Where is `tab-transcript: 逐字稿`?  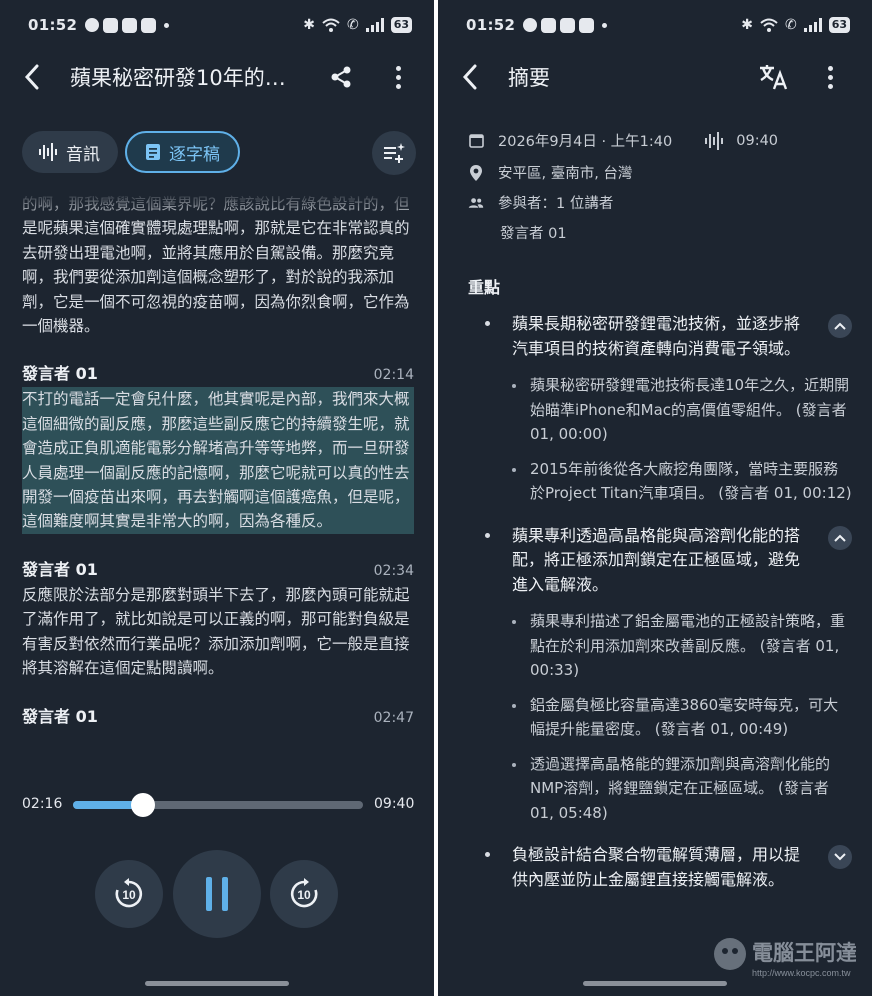 tab-transcript: 逐字稿 is located at coordinates (182, 152).